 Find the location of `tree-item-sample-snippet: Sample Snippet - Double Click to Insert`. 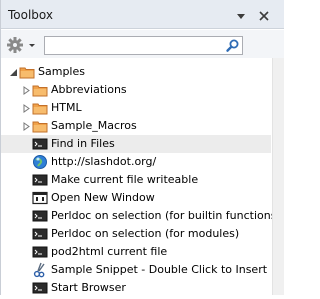

tree-item-sample-snippet: Sample Snippet - Double Click to Insert is located at coordinates (136, 270).